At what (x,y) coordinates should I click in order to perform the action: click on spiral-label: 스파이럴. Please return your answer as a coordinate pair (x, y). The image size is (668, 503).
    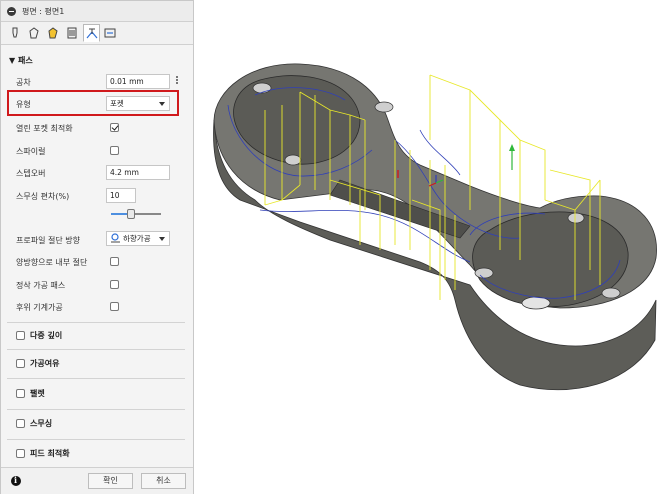
    Looking at the image, I should click on (31, 151).